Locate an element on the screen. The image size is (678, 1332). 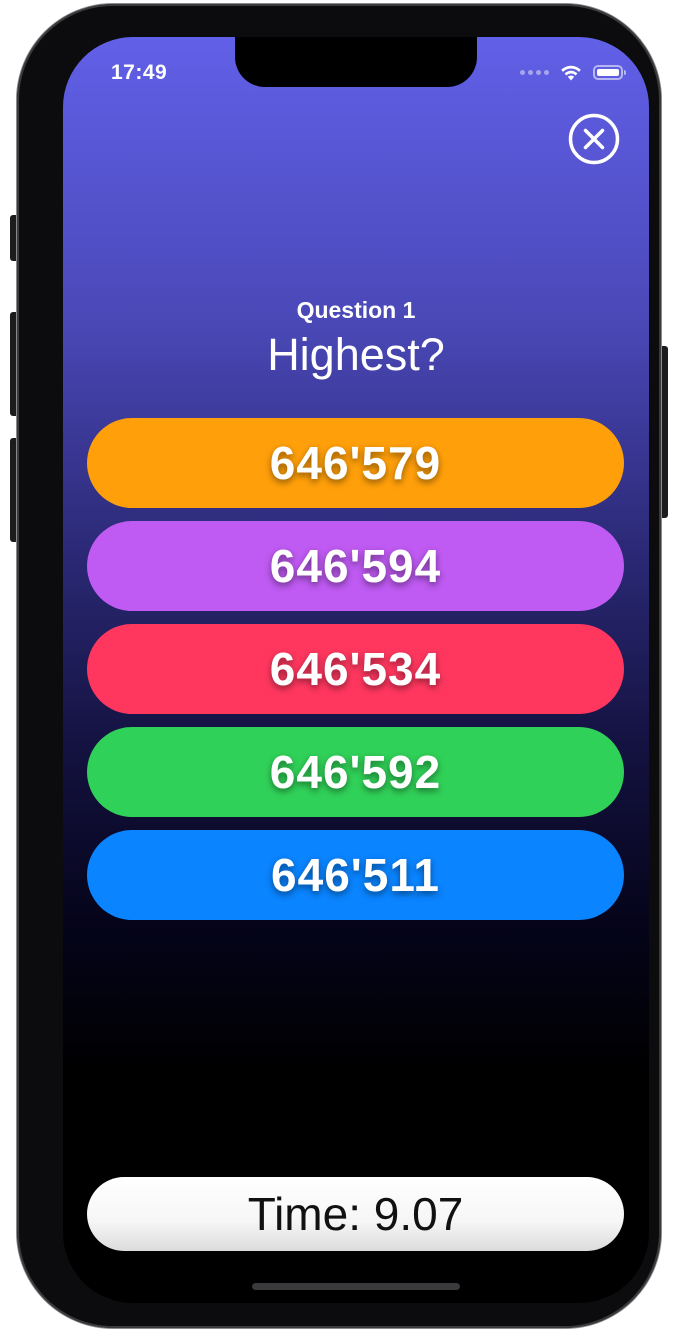
wifi-icon is located at coordinates (571, 73).